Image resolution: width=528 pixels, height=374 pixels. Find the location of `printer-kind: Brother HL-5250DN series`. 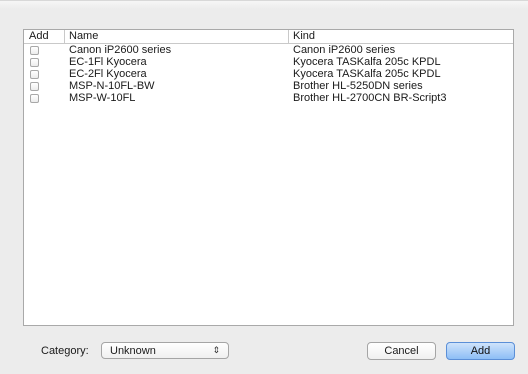

printer-kind: Brother HL-5250DN series is located at coordinates (358, 86).